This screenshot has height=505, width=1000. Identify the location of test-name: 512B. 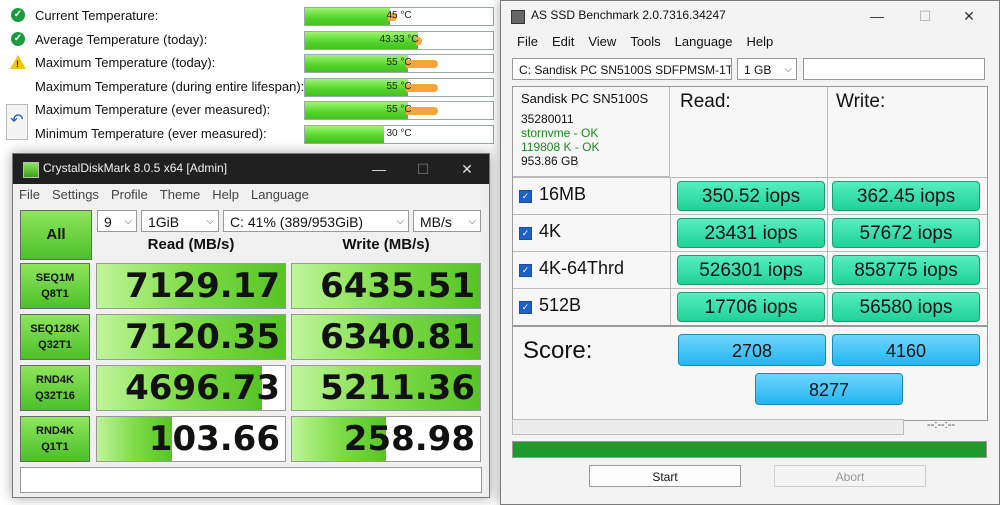
(560, 305).